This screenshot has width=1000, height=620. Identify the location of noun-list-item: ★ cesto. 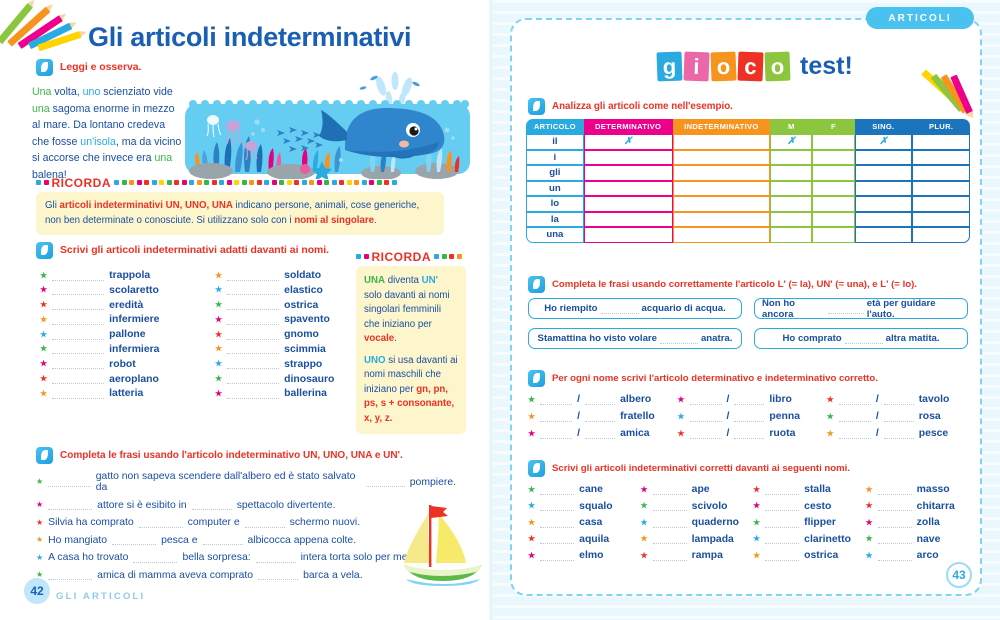
(806, 506).